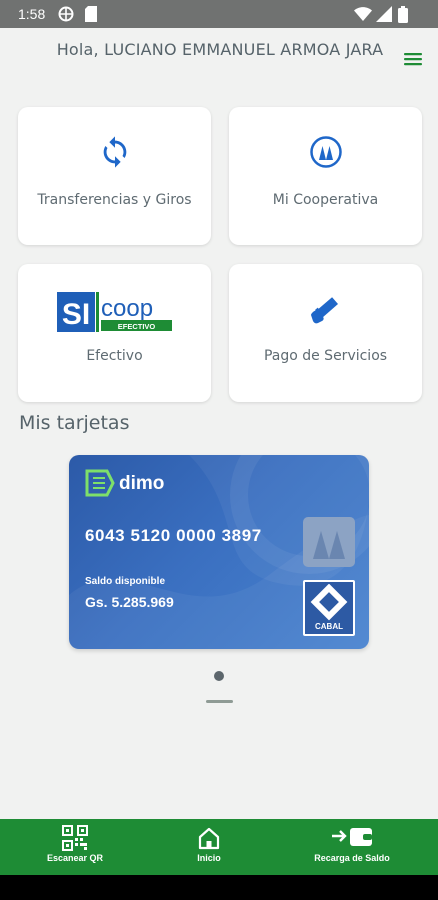  What do you see at coordinates (329, 626) in the screenshot?
I see `cabal-text: CABAL` at bounding box center [329, 626].